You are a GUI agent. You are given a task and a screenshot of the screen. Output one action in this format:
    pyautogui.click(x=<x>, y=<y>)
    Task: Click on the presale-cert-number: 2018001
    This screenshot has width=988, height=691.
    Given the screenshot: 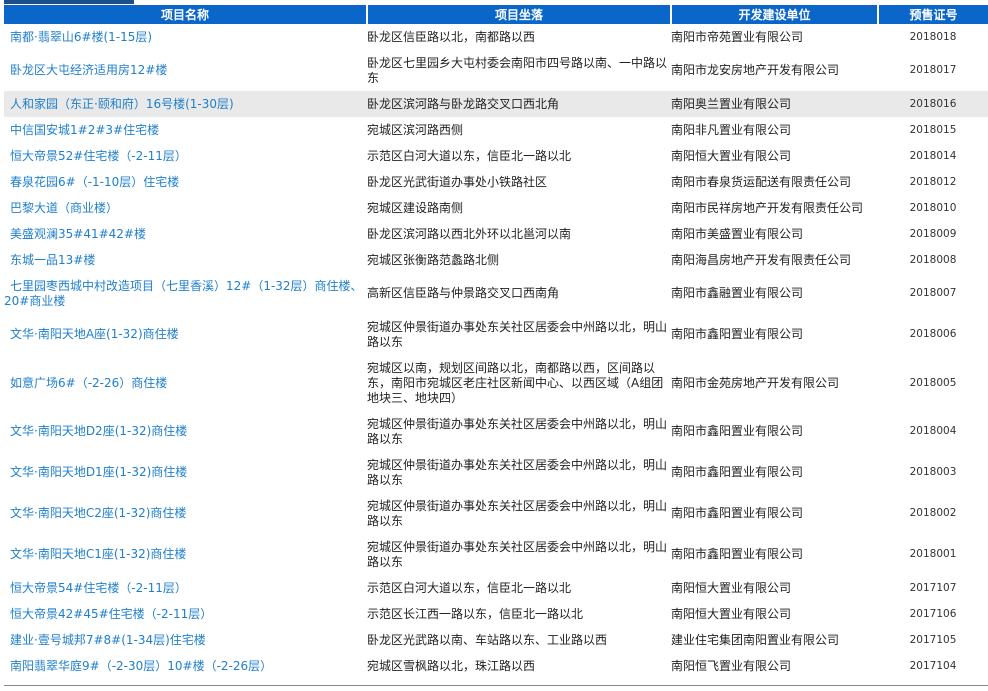 What is the action you would take?
    pyautogui.click(x=933, y=554)
    